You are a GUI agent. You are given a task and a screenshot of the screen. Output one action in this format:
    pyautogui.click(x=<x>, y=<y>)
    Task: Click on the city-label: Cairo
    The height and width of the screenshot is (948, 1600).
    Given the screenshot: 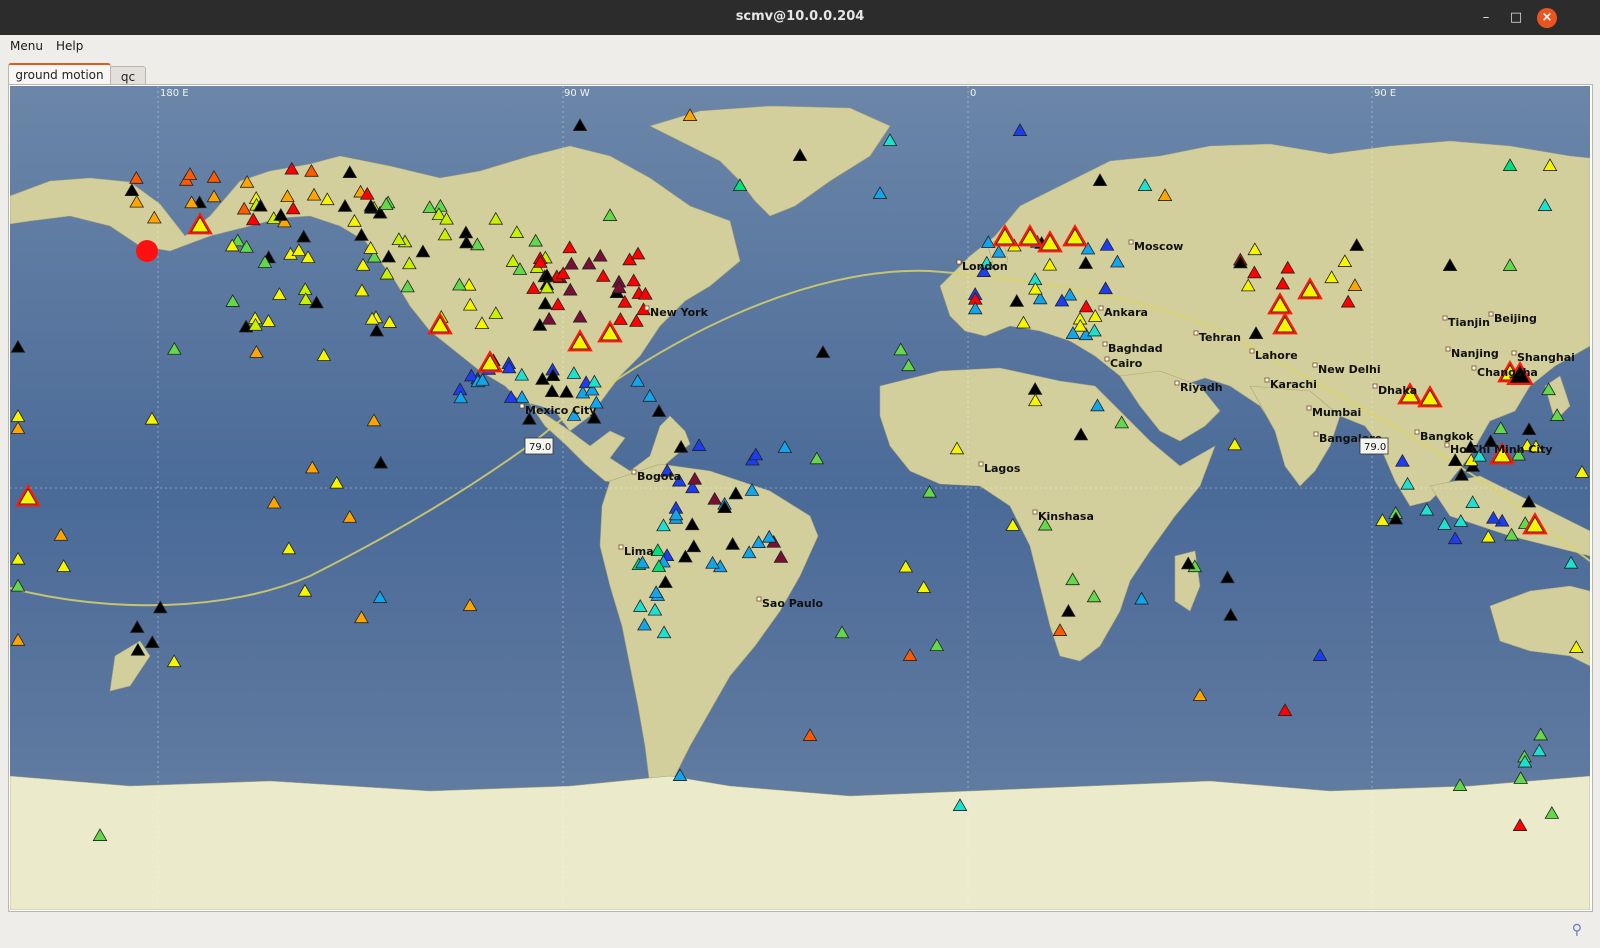 What is the action you would take?
    pyautogui.click(x=1126, y=363)
    